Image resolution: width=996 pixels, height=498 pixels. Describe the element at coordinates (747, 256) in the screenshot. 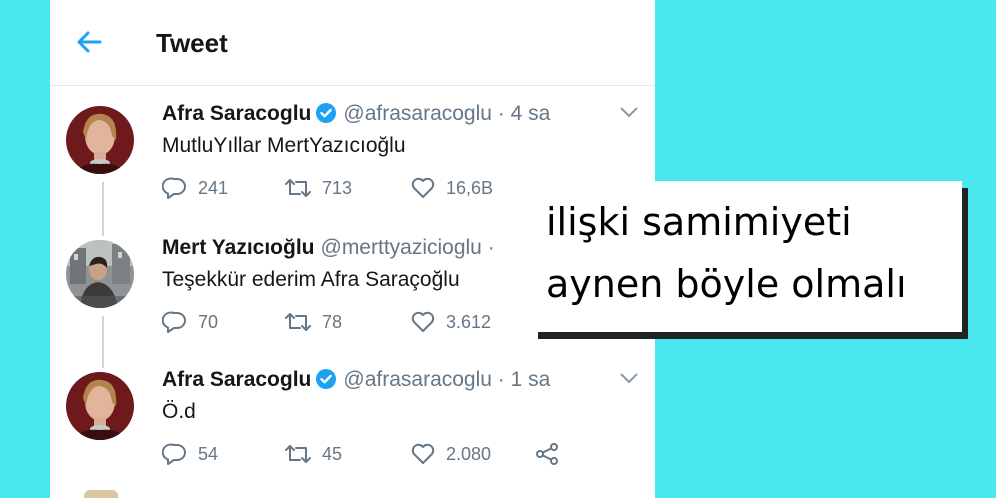

I see `caption-overlay: ilişki samimiyeti aynen böyle olmalı` at that location.